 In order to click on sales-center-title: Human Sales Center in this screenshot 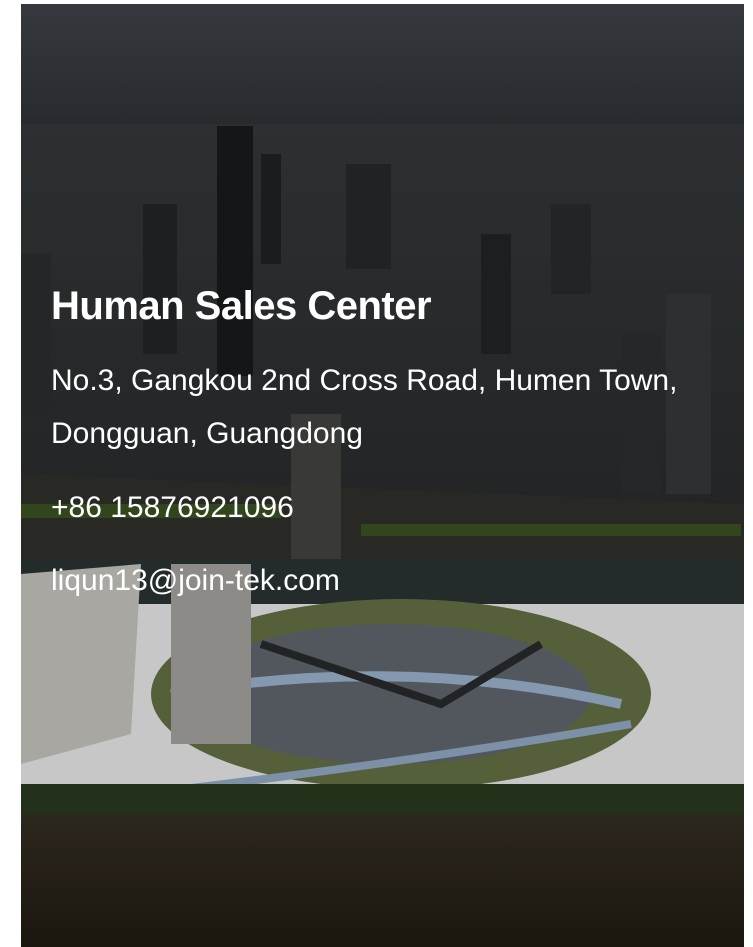, I will do `click(241, 306)`.